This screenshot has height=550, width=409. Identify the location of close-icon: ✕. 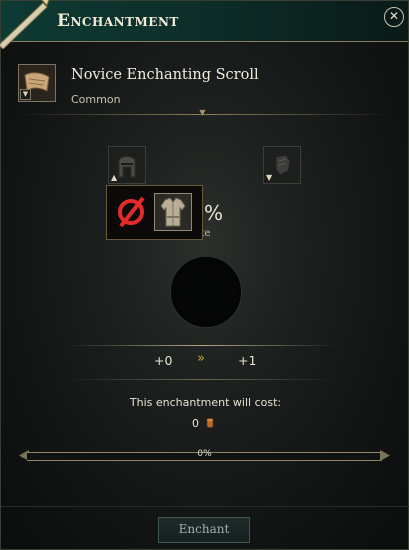
(394, 17).